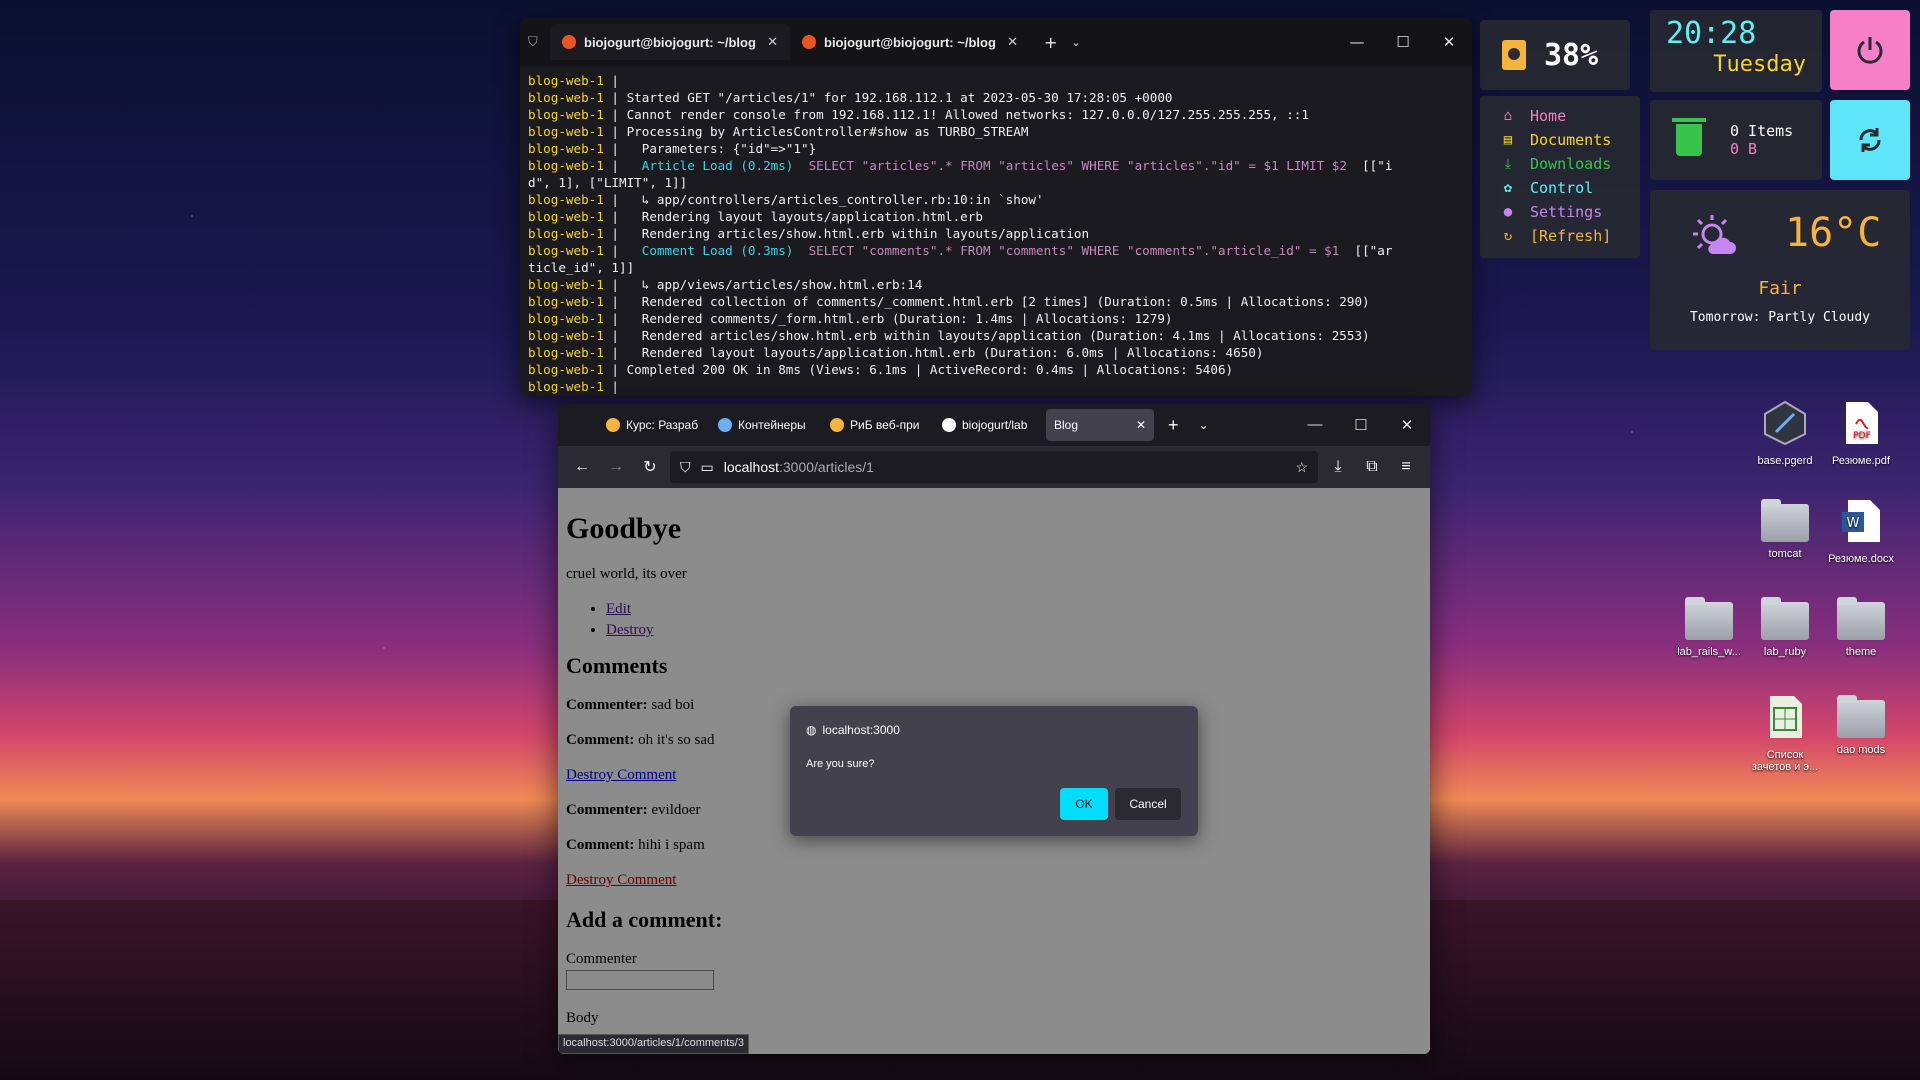 This screenshot has height=1080, width=1920. What do you see at coordinates (1762, 131) in the screenshot?
I see `trash-items: 0 Items` at bounding box center [1762, 131].